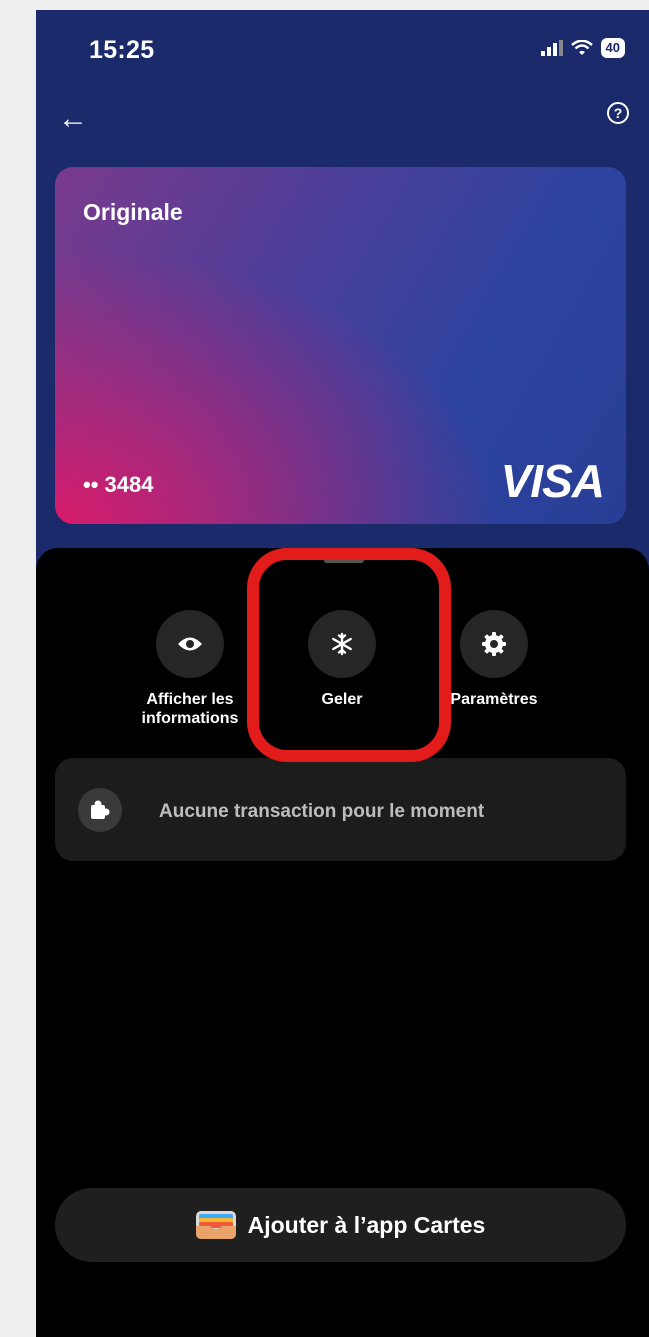 The height and width of the screenshot is (1337, 649). What do you see at coordinates (118, 484) in the screenshot?
I see `card-last-digits: •• 3484` at bounding box center [118, 484].